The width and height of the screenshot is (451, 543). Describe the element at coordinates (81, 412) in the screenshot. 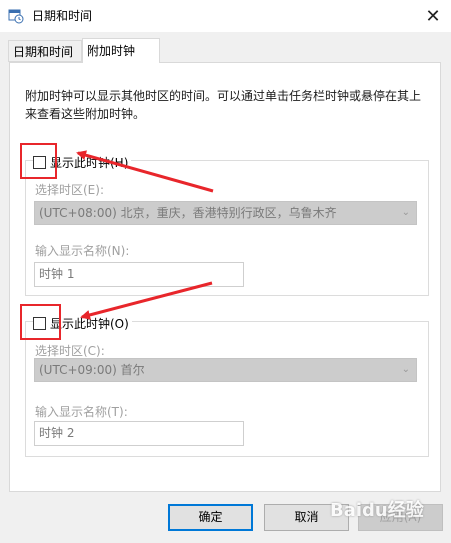

I see `clock2-name-label: 输入显示名称(T):` at that location.